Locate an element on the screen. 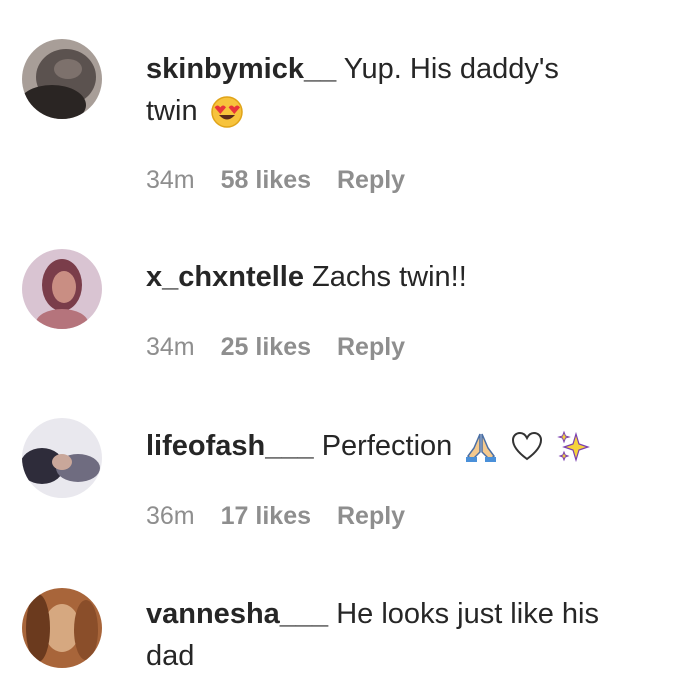 This screenshot has width=680, height=698. comment-text: He looks just like his is located at coordinates (467, 614).